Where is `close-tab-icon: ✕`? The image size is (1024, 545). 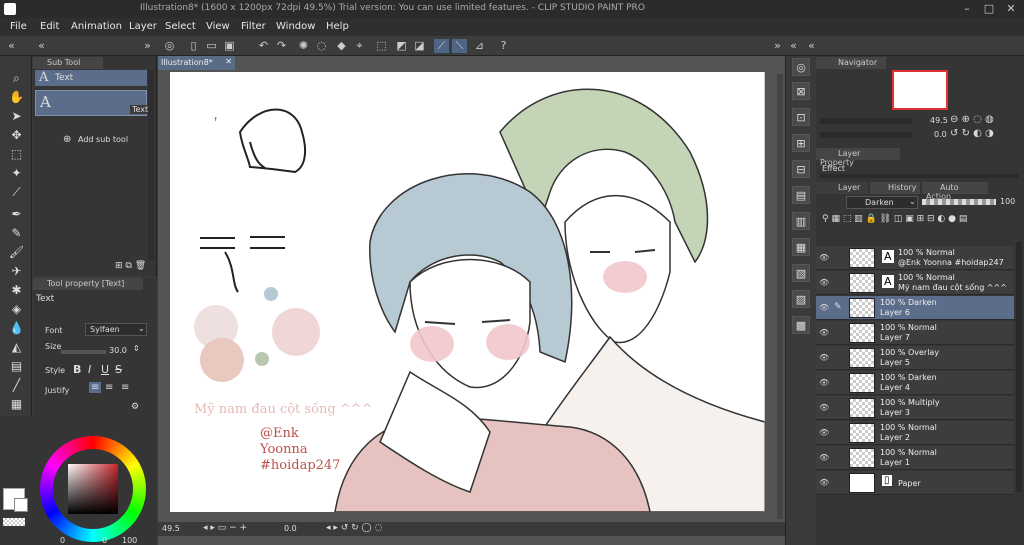
close-tab-icon: ✕ is located at coordinates (228, 61).